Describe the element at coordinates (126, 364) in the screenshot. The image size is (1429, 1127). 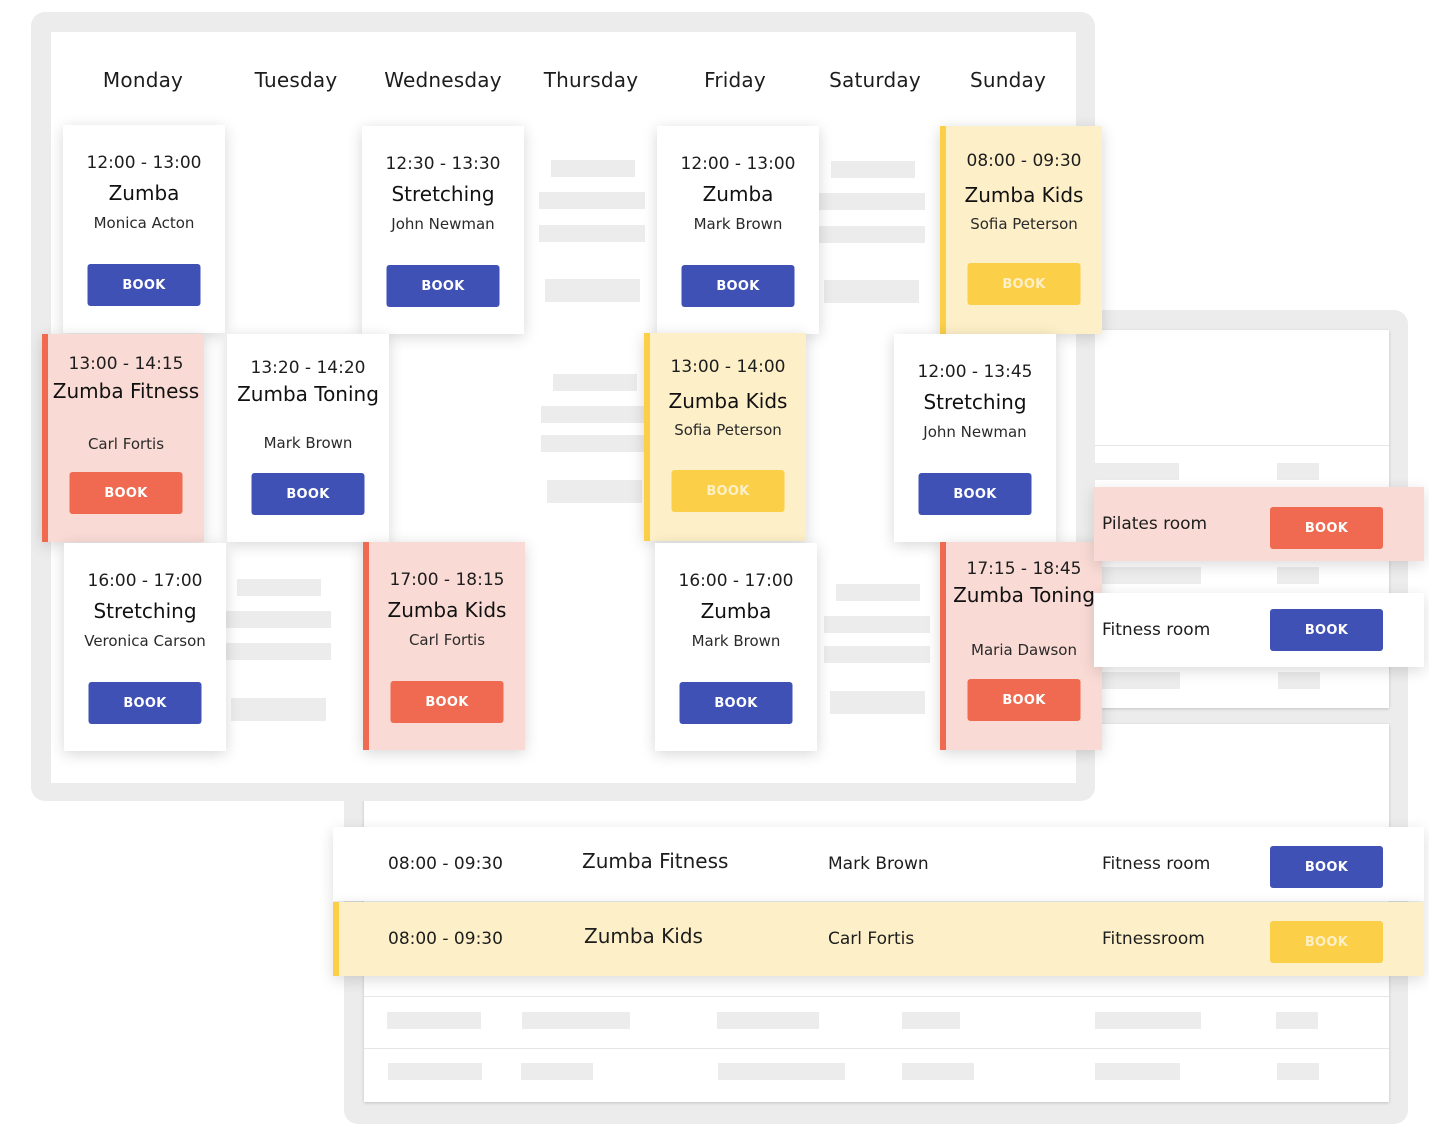
I see `class-time: 13:00 - 14:15` at that location.